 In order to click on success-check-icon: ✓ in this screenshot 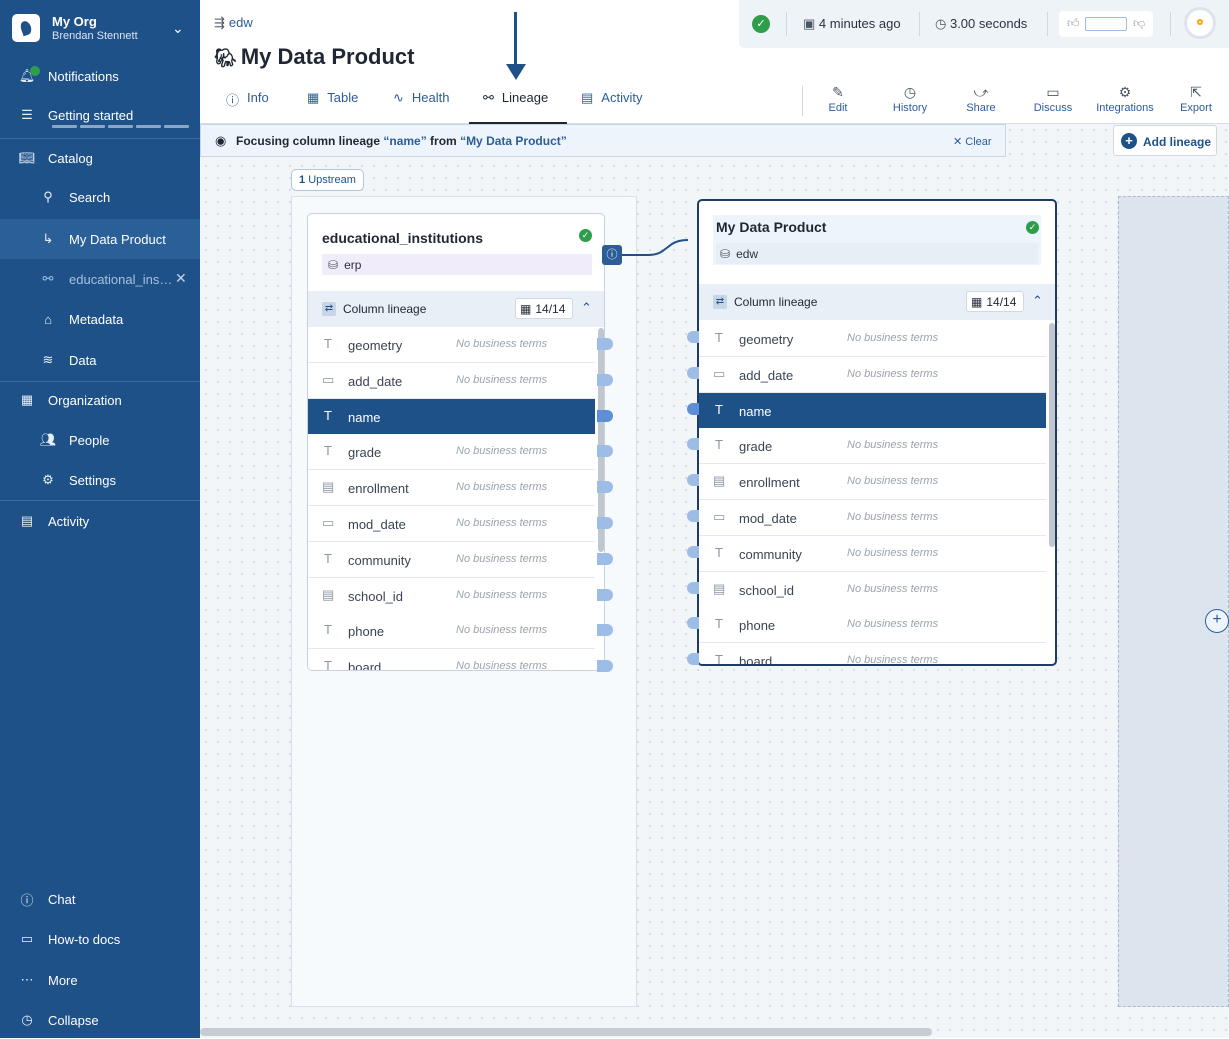, I will do `click(585, 235)`.